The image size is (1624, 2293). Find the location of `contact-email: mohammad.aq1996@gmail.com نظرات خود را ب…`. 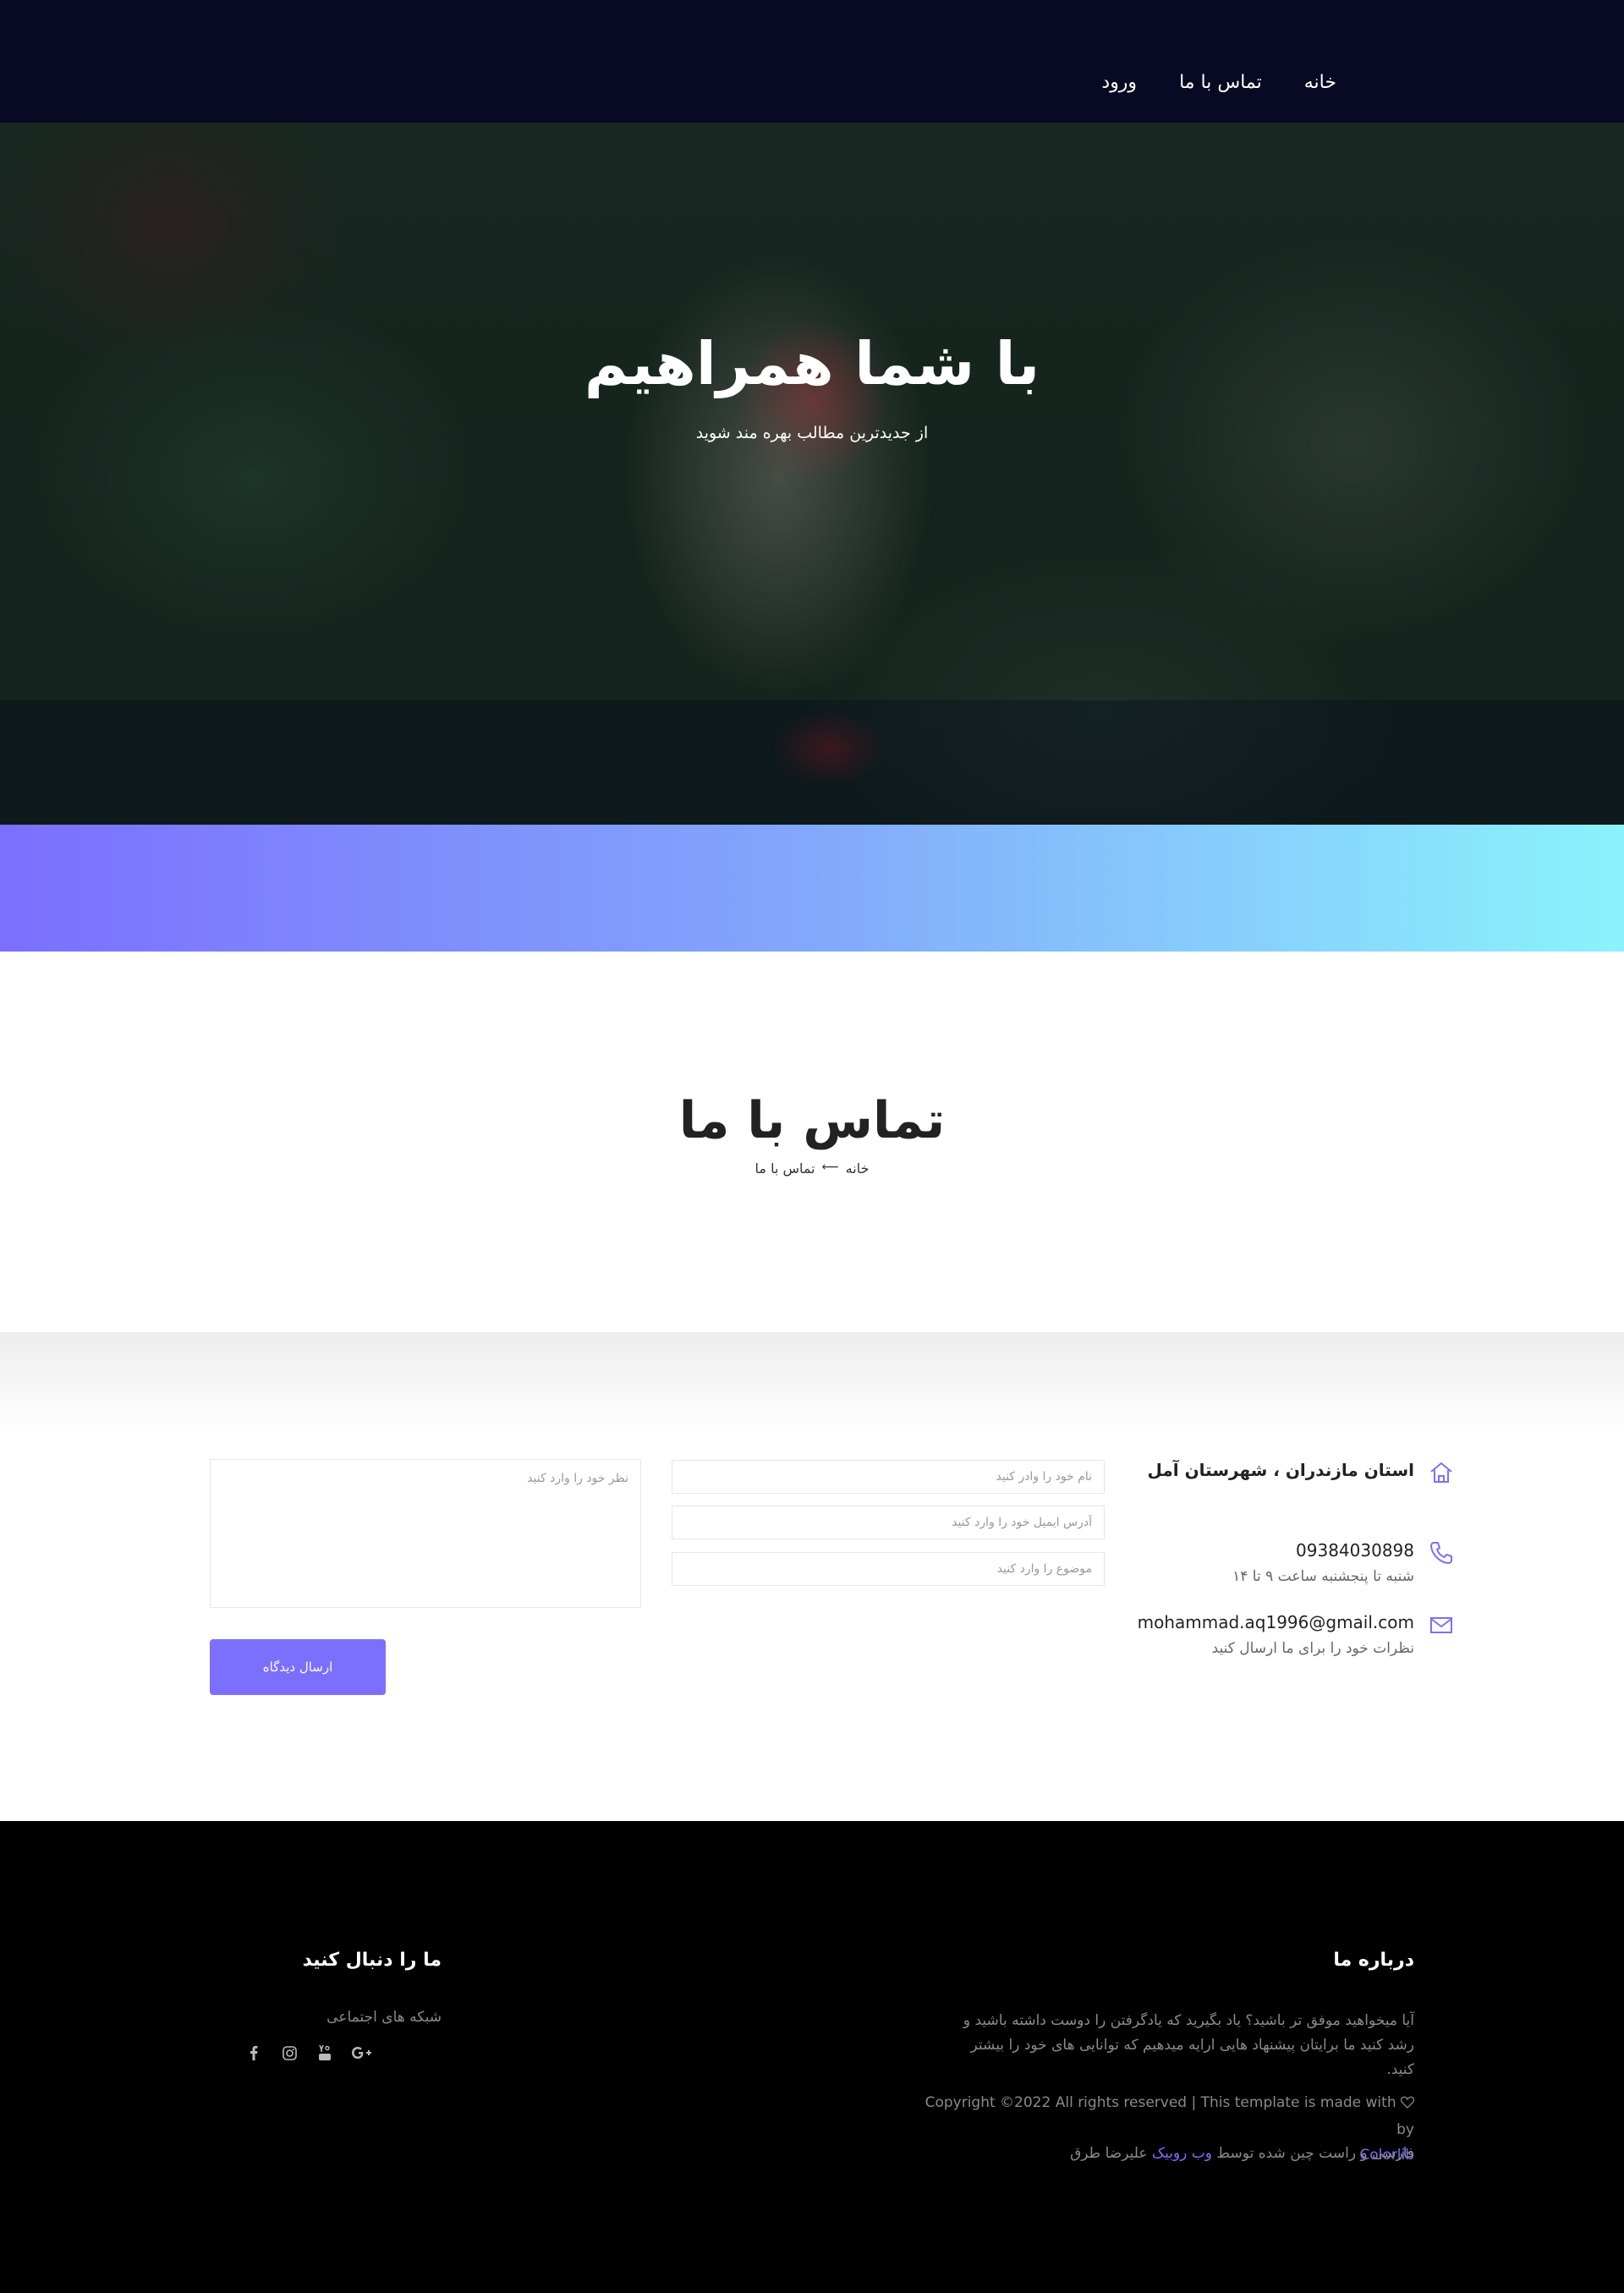

contact-email: mohammad.aq1996@gmail.com نظرات خود را ب… is located at coordinates (1221, 1635).